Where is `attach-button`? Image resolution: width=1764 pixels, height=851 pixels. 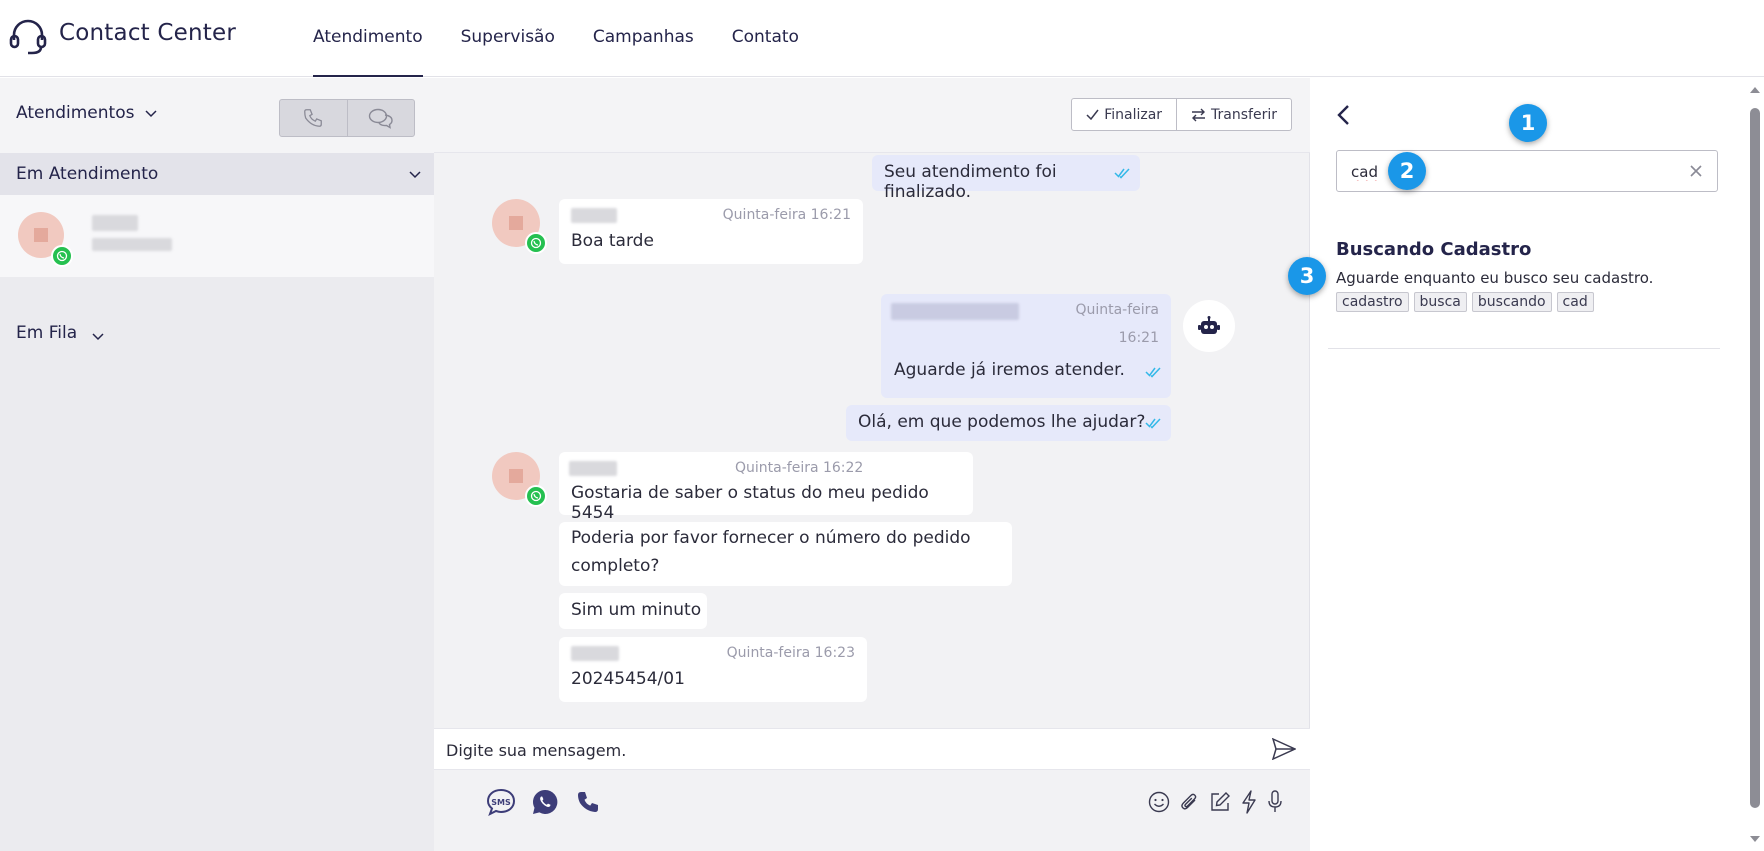 attach-button is located at coordinates (1189, 802).